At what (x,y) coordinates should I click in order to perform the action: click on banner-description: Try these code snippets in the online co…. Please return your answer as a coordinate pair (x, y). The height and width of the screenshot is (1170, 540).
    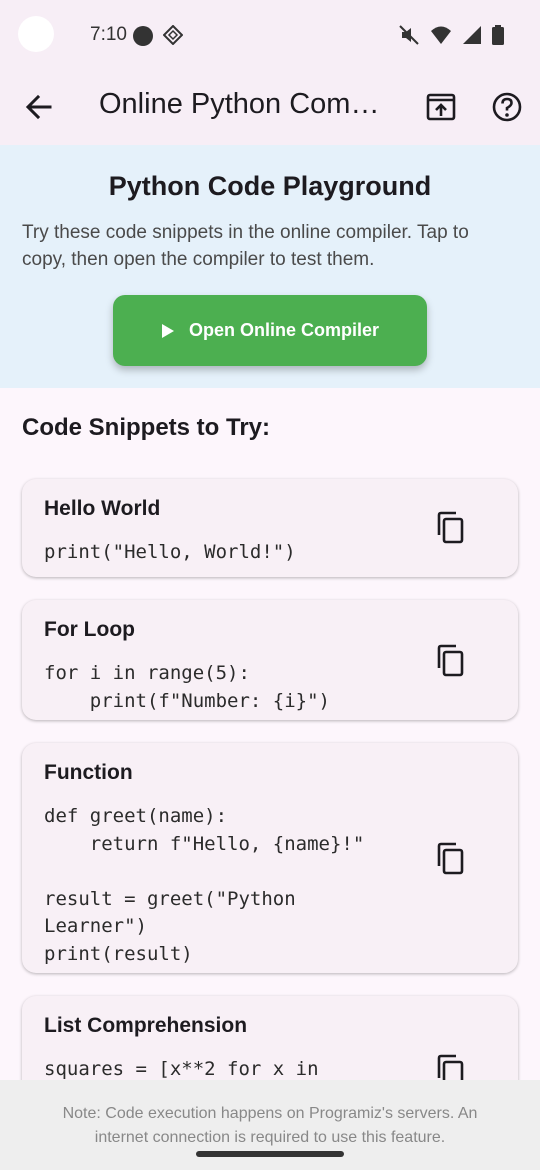
    Looking at the image, I should click on (245, 246).